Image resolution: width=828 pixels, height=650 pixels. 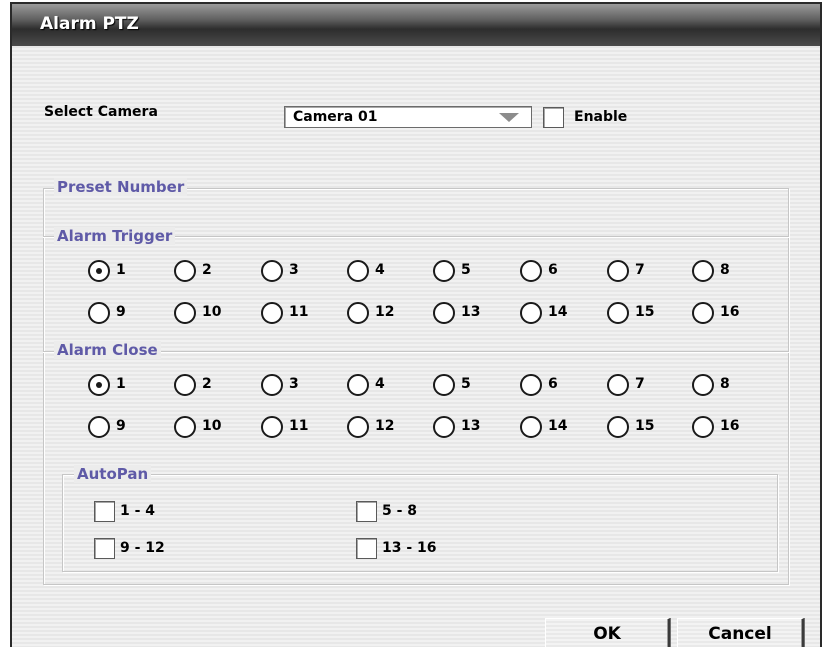 What do you see at coordinates (647, 427) in the screenshot?
I see `alarm-close-radio-15: 15` at bounding box center [647, 427].